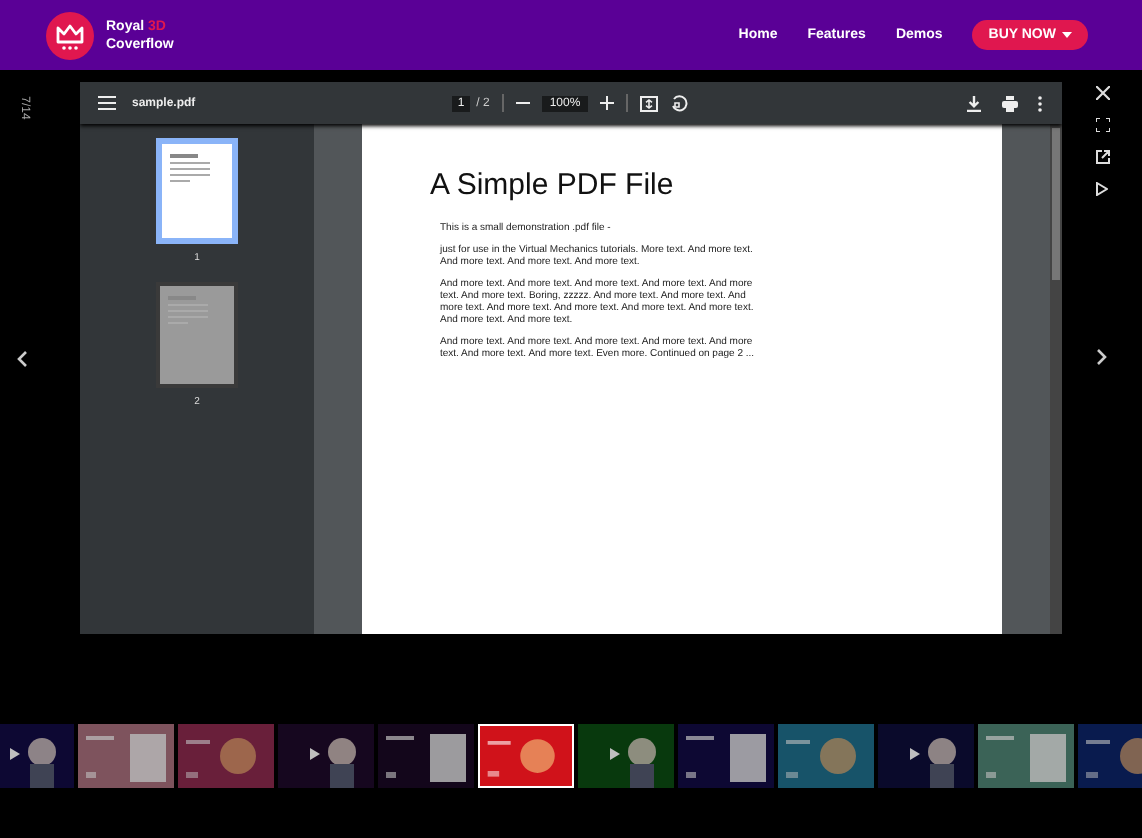 This screenshot has height=838, width=1142. I want to click on close-icon, so click(1102, 93).